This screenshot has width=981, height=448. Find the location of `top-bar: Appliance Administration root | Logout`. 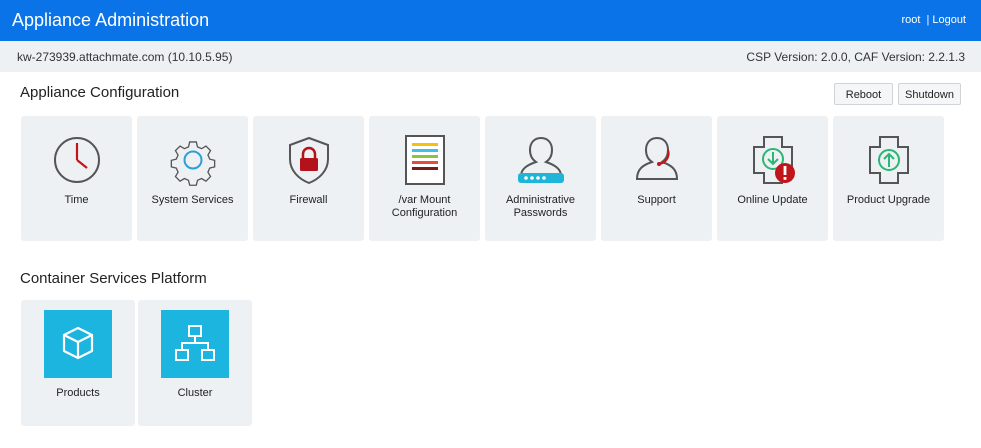

top-bar: Appliance Administration root | Logout is located at coordinates (490, 20).